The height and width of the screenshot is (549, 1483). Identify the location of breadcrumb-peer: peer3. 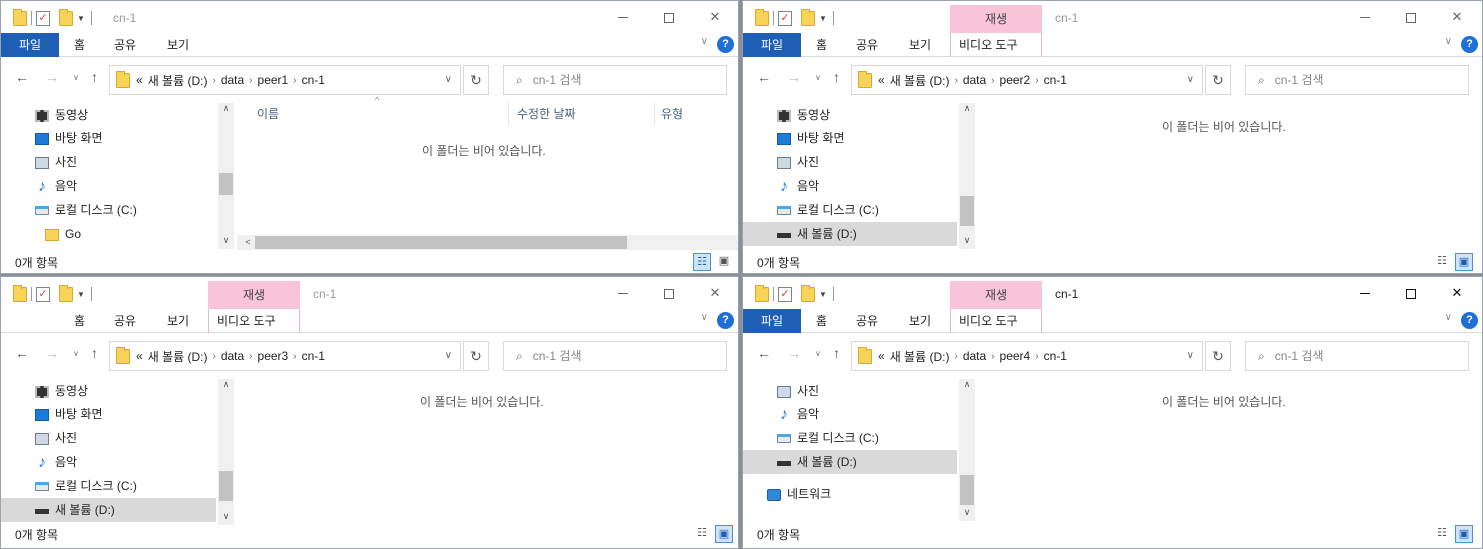
(273, 356).